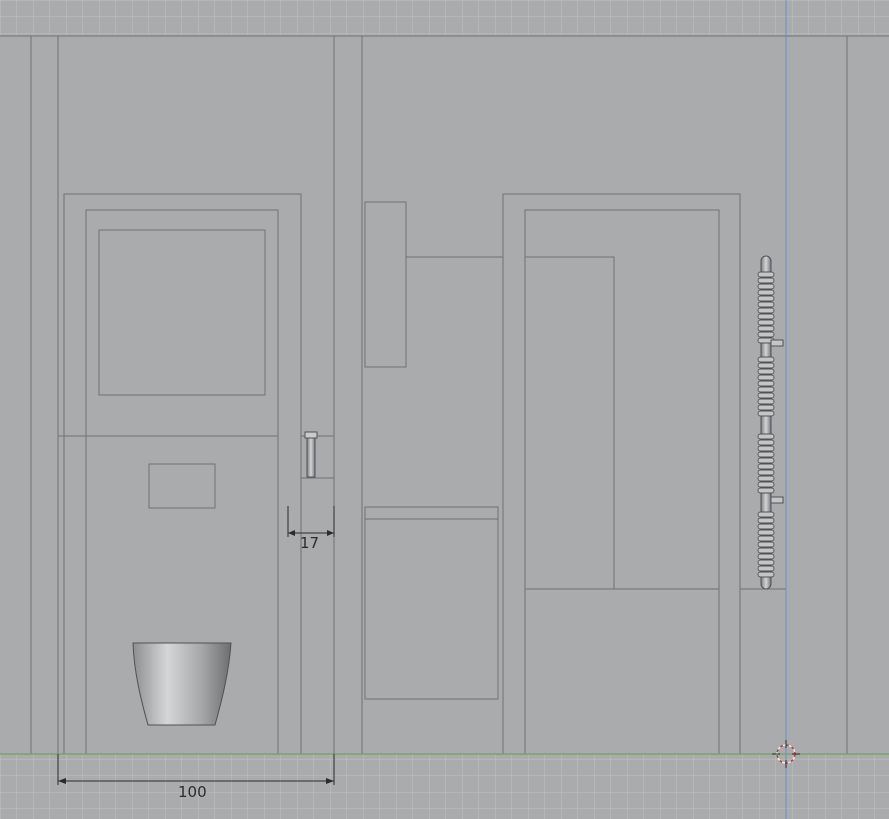 The width and height of the screenshot is (889, 819). Describe the element at coordinates (192, 792) in the screenshot. I see `dimension-label-100: 100` at that location.